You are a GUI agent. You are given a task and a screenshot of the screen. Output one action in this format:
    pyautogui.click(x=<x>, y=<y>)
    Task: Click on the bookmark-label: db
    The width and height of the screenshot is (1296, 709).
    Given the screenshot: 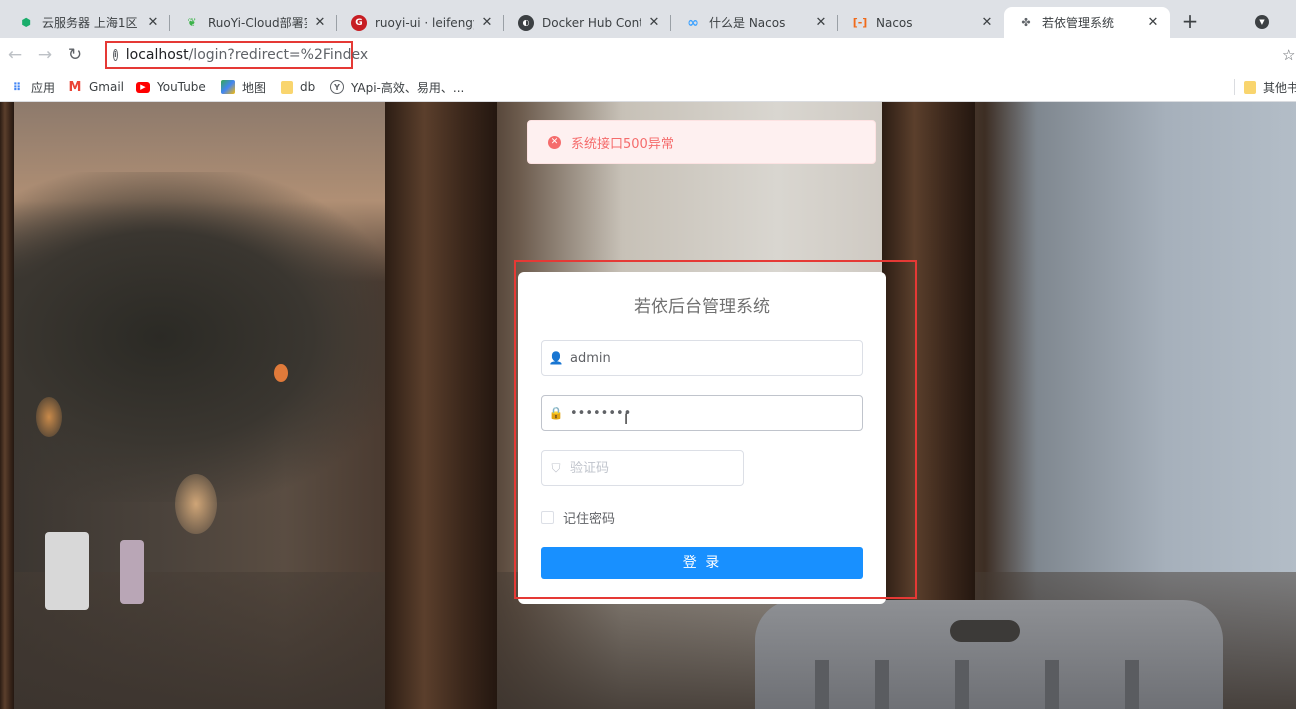 What is the action you would take?
    pyautogui.click(x=308, y=87)
    